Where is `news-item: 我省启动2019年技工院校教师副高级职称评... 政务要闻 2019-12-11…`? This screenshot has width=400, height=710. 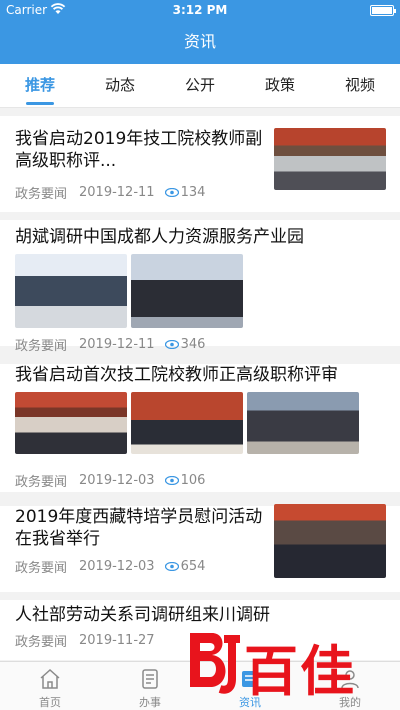
news-item: 我省启动2019年技工院校教师副高级职称评... 政务要闻 2019-12-11… is located at coordinates (200, 164).